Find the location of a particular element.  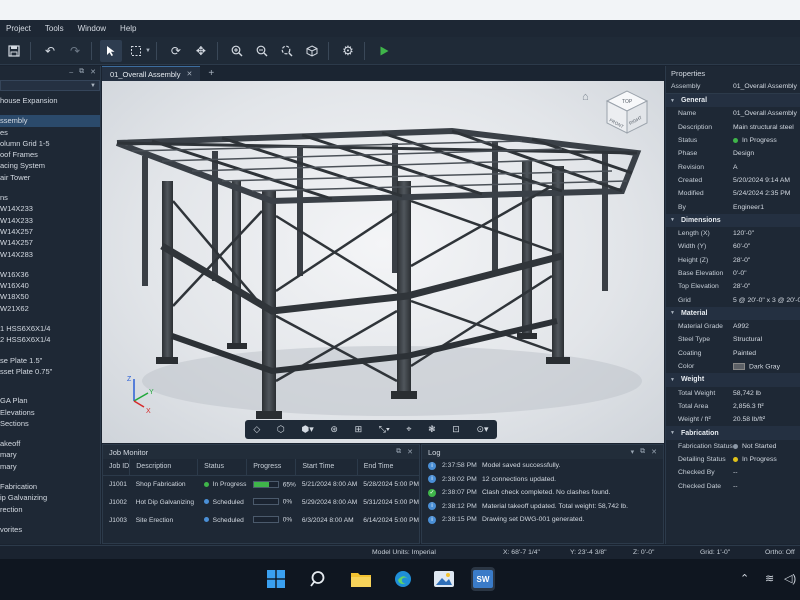

home-view-icon: ⌂ is located at coordinates (585, 97).